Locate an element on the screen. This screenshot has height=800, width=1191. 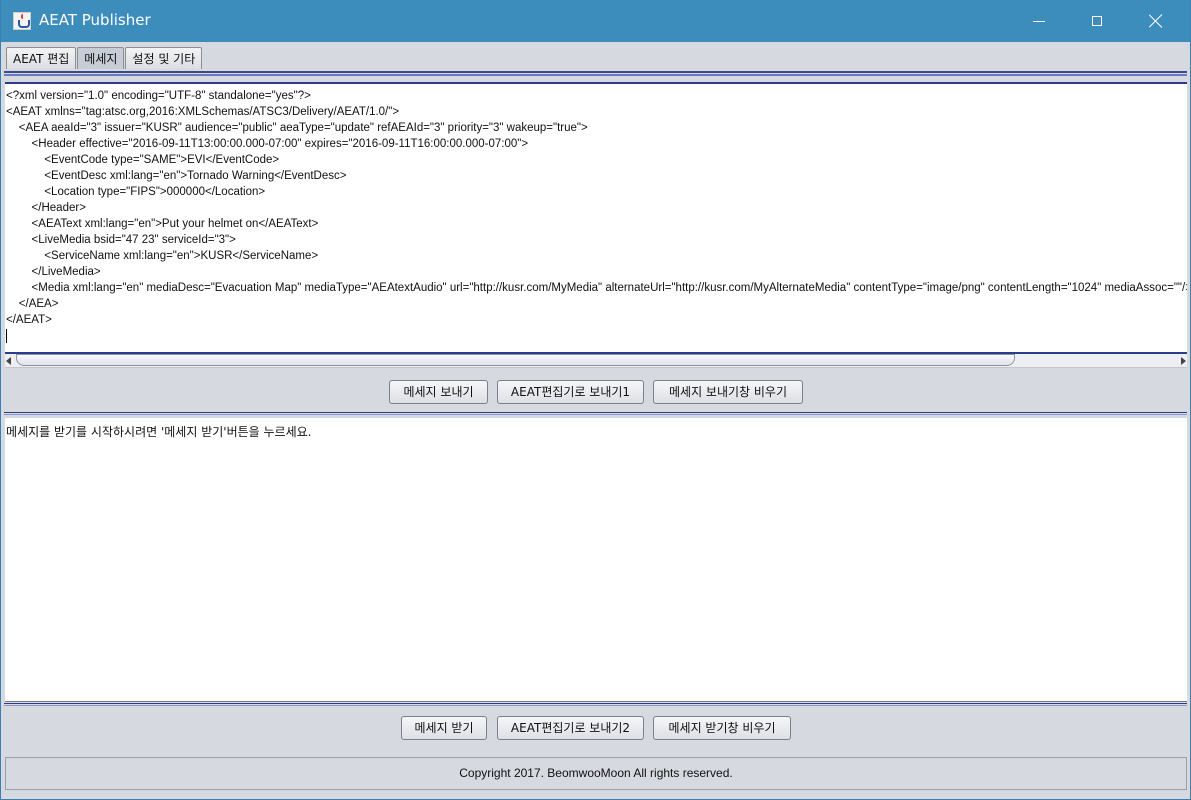
maximize-icon is located at coordinates (1097, 21).